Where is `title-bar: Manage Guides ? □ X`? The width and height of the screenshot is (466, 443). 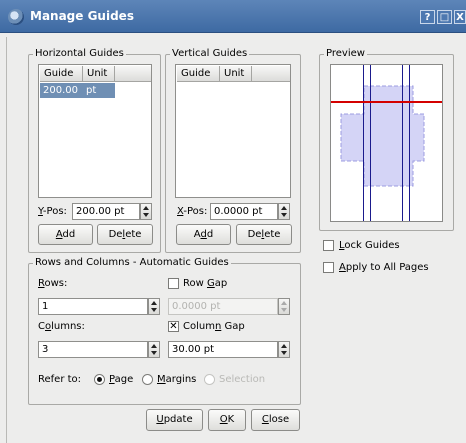 title-bar: Manage Guides ? □ X is located at coordinates (233, 16).